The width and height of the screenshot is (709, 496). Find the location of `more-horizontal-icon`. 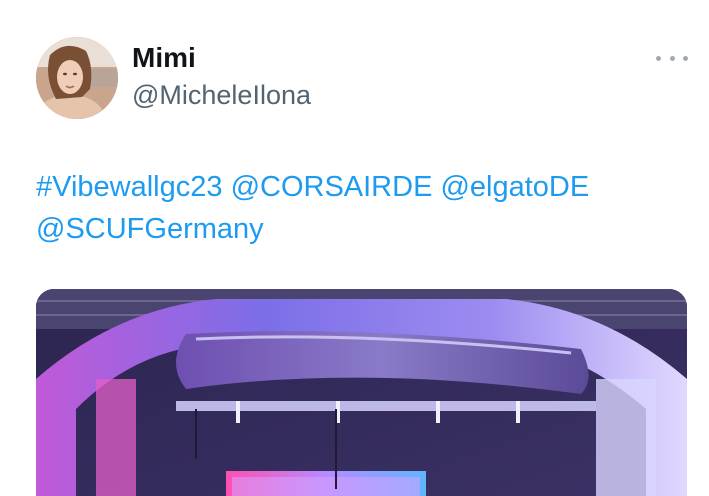

more-horizontal-icon is located at coordinates (658, 58).